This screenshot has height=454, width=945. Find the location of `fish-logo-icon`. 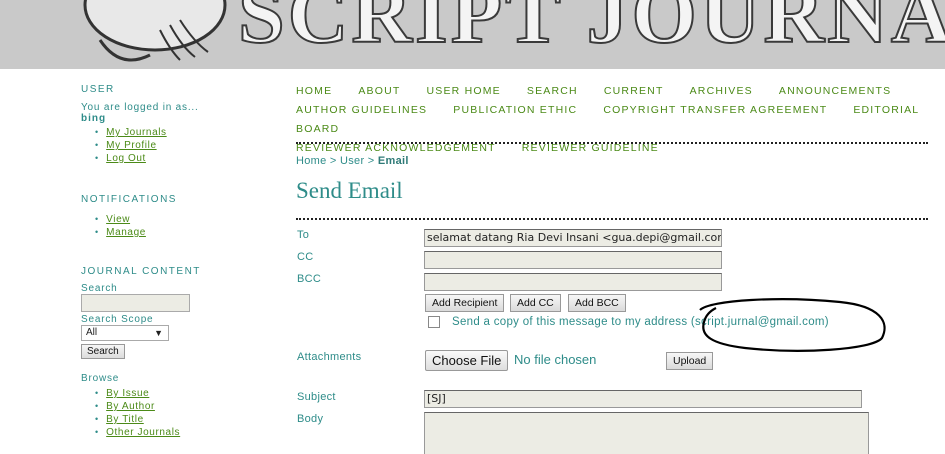

fish-logo-icon is located at coordinates (155, 31).